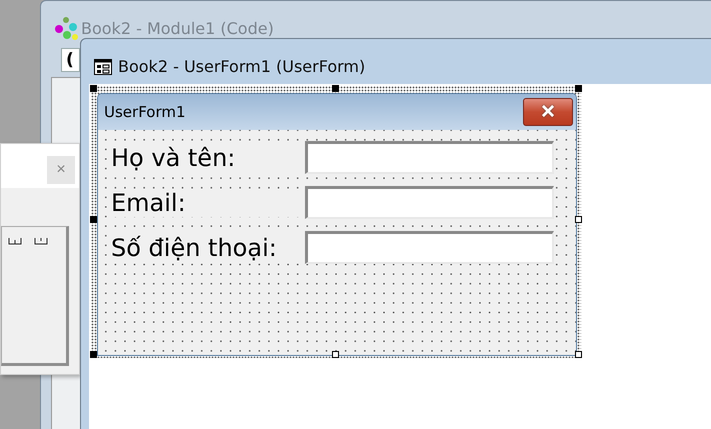 This screenshot has width=711, height=429. Describe the element at coordinates (103, 67) in the screenshot. I see `form-icon` at that location.